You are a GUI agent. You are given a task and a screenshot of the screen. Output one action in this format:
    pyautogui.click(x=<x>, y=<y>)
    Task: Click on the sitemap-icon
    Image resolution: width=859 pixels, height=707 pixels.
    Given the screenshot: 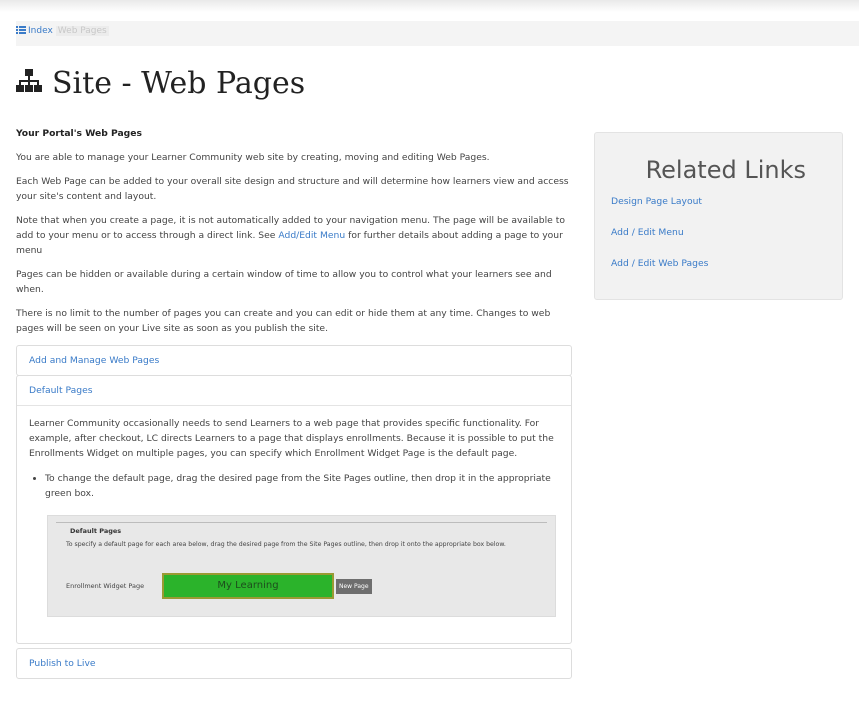 What is the action you would take?
    pyautogui.click(x=34, y=83)
    